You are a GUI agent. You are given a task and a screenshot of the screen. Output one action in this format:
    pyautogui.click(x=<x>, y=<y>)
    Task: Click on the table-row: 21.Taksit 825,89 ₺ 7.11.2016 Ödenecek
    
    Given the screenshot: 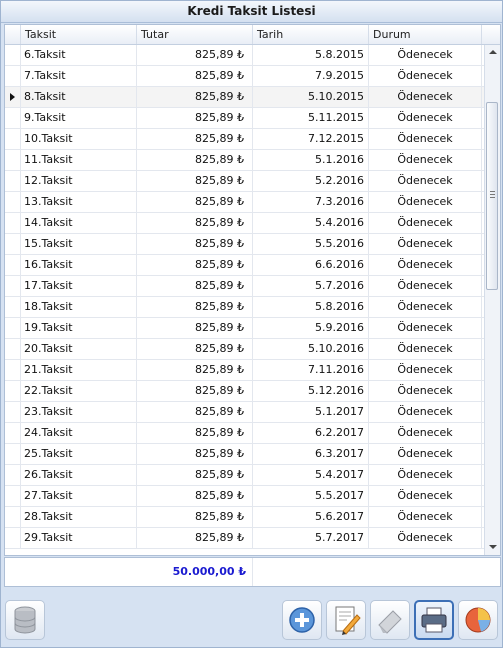 What is the action you would take?
    pyautogui.click(x=244, y=370)
    